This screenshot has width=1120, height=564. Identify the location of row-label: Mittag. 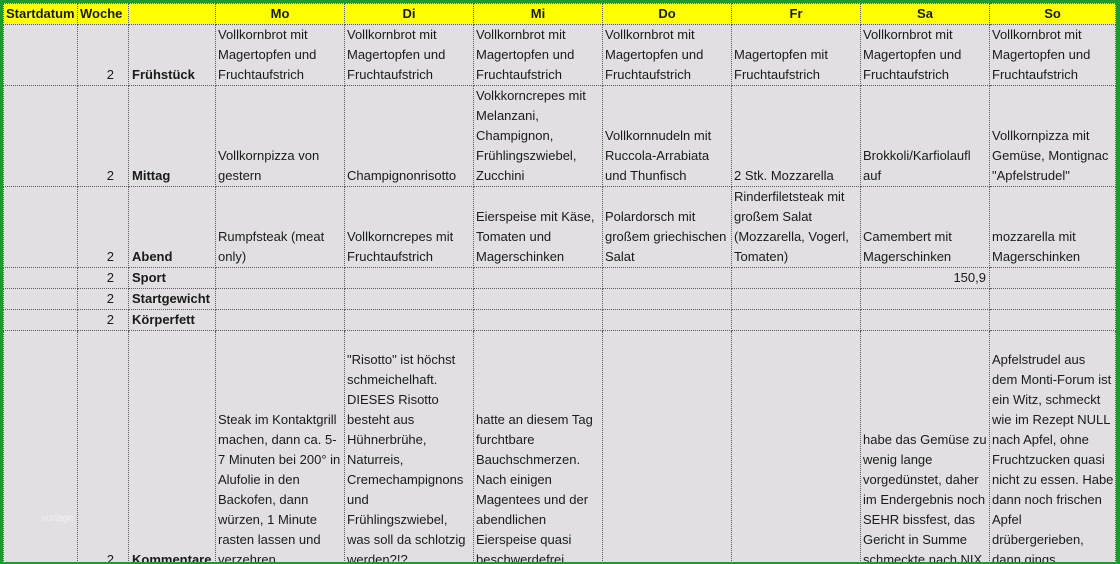
(172, 136).